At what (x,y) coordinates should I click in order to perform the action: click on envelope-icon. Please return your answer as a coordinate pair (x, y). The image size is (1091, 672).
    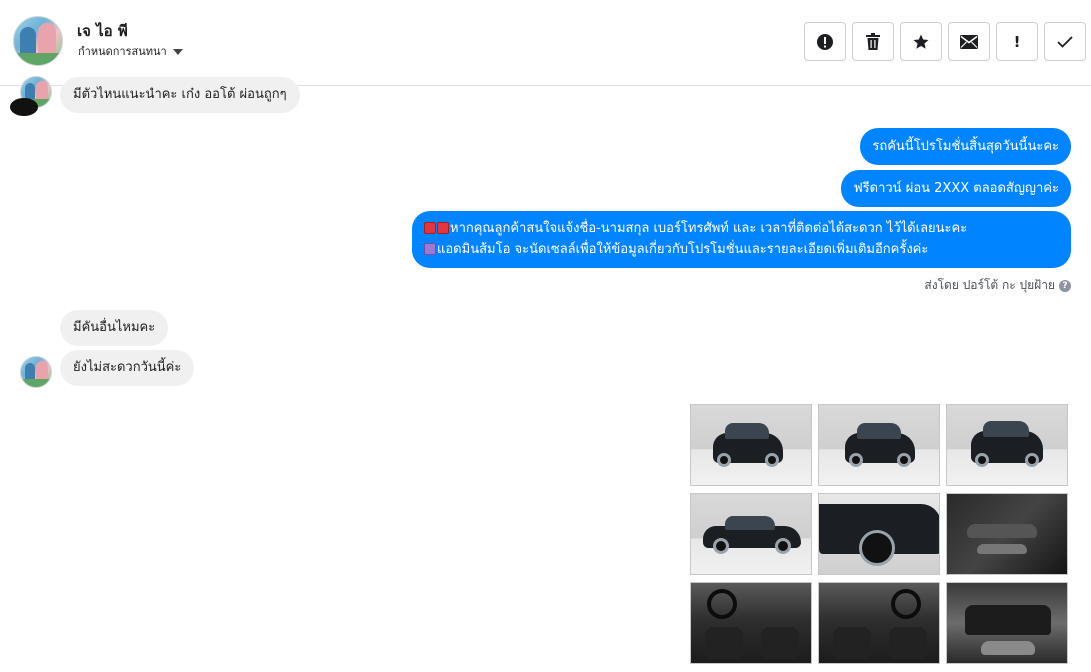
    Looking at the image, I should click on (969, 41).